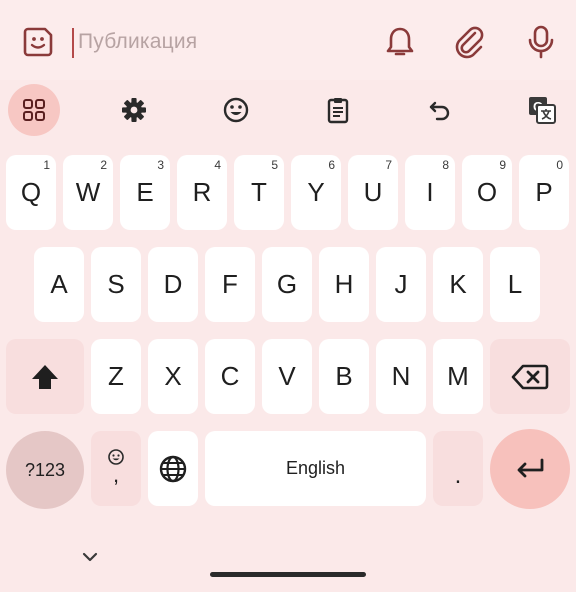 The image size is (576, 592). What do you see at coordinates (440, 110) in the screenshot?
I see `undo-icon` at bounding box center [440, 110].